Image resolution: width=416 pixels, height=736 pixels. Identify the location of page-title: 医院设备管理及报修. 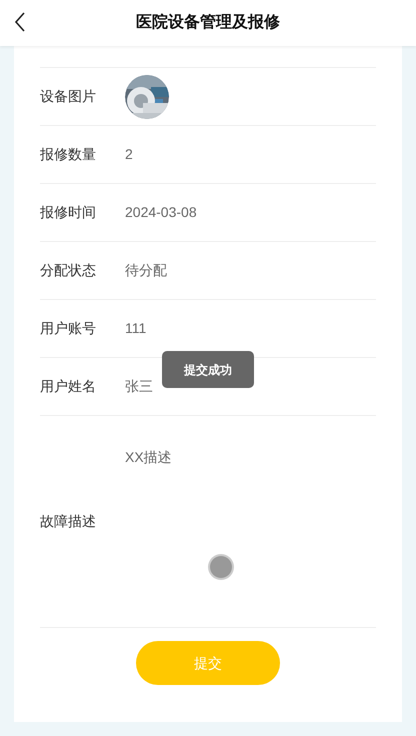
(208, 22).